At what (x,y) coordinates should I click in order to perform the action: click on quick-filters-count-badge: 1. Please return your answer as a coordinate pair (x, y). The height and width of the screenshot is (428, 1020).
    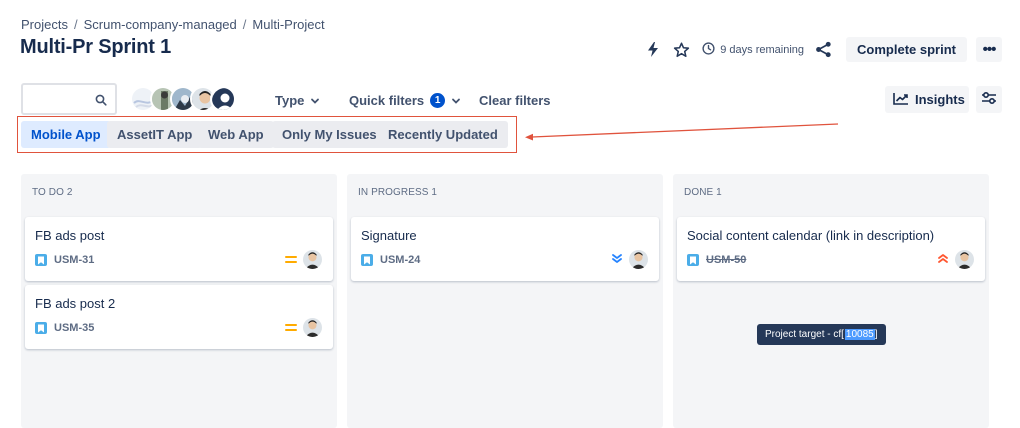
    Looking at the image, I should click on (438, 100).